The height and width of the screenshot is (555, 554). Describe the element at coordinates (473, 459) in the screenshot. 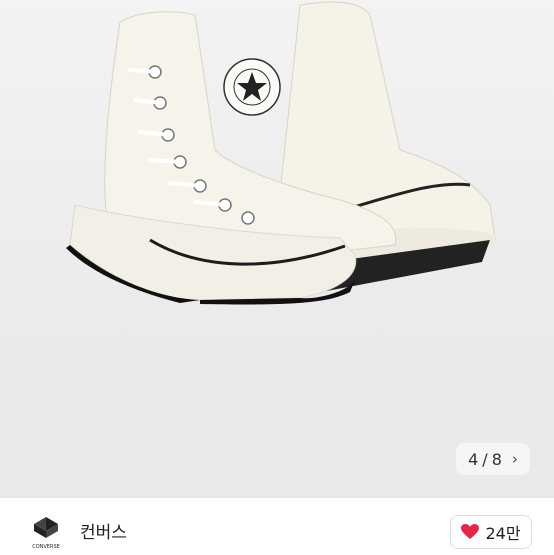

I see `current-image-number: 4` at that location.